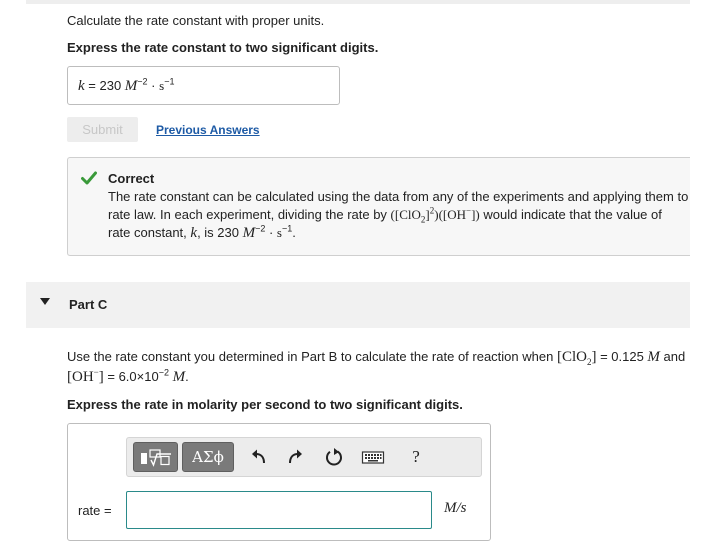 The width and height of the screenshot is (704, 544). What do you see at coordinates (358, 2) in the screenshot?
I see `section-top-band` at bounding box center [358, 2].